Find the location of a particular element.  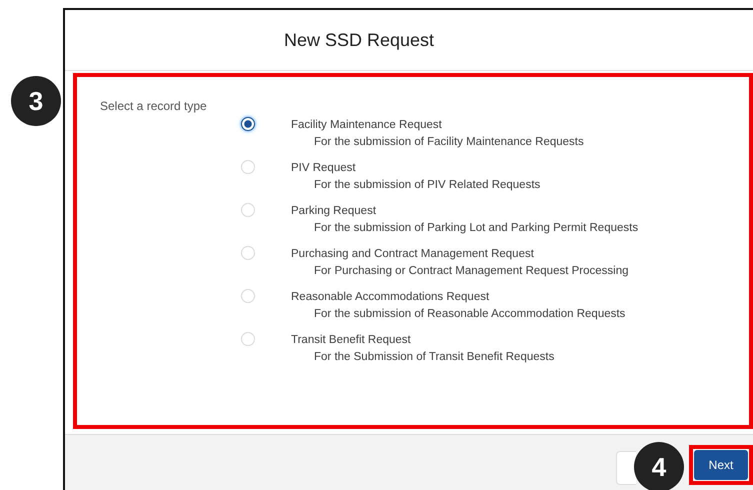

option-description: For the submission of Reasonable Accommodation Requests is located at coordinates (469, 314).